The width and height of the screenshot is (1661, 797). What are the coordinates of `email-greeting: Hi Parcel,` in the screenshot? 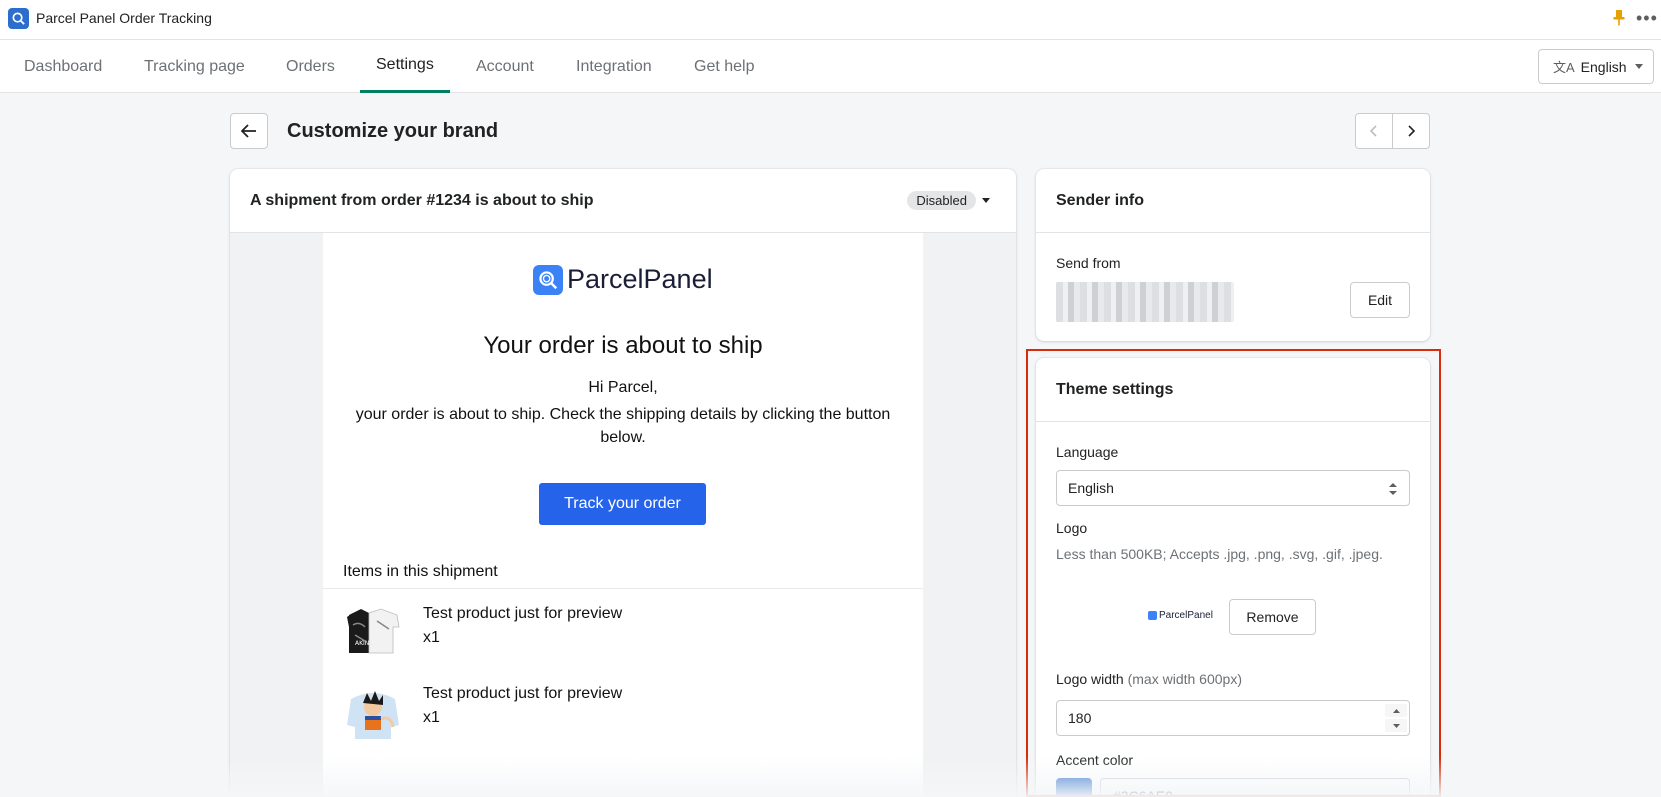 It's located at (623, 387).